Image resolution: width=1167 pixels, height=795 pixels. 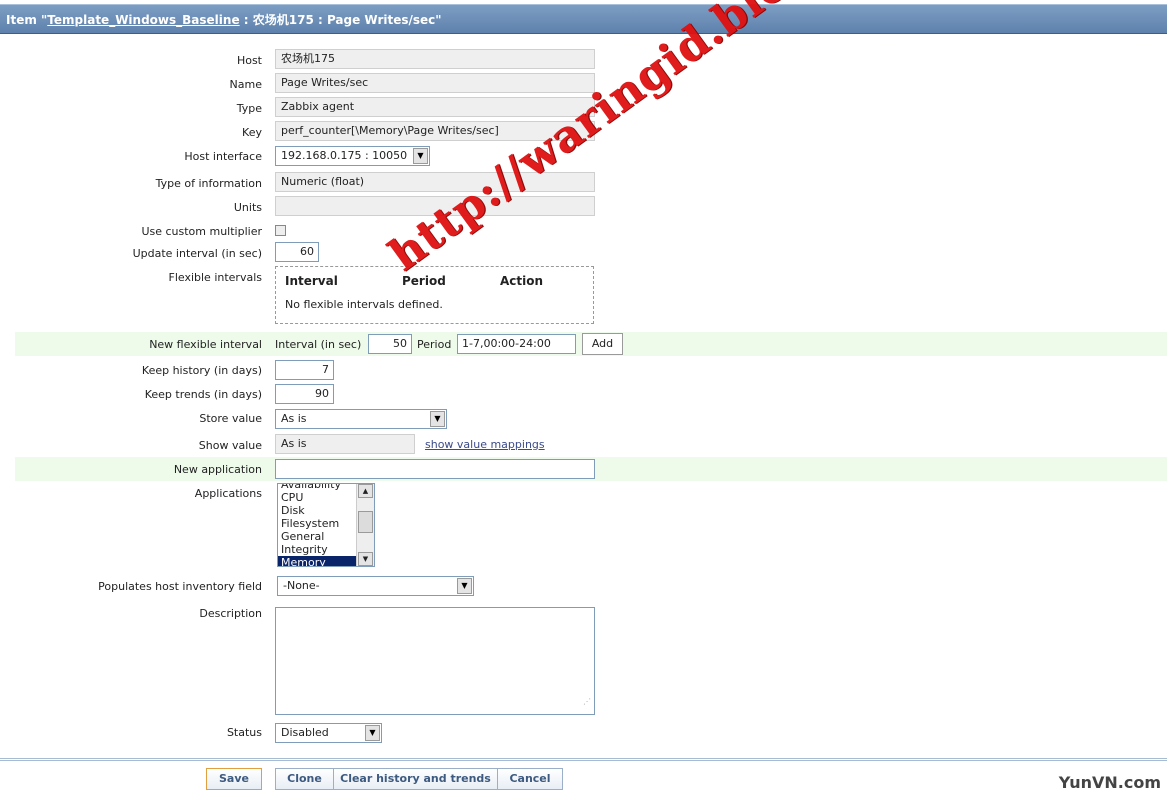 I want to click on name-label: Name, so click(x=245, y=84).